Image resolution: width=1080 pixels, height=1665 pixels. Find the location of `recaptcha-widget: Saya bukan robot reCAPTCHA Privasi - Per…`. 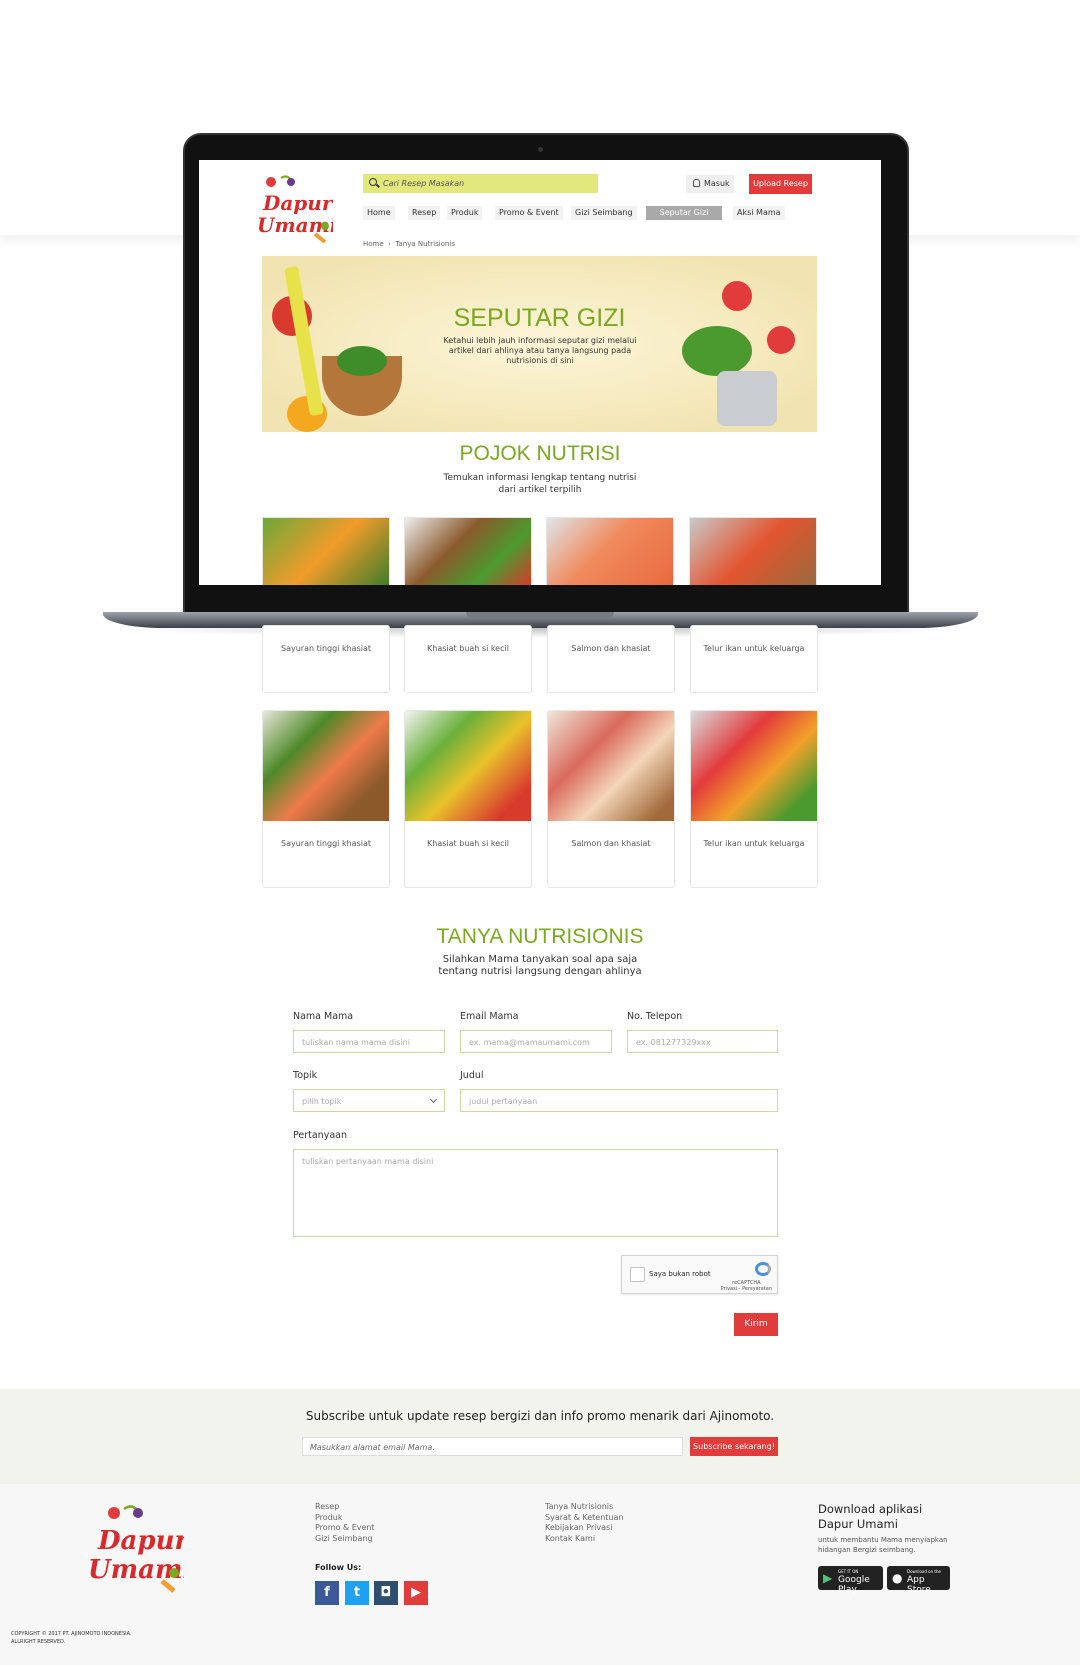

recaptcha-widget: Saya bukan robot reCAPTCHA Privasi - Per… is located at coordinates (699, 1274).